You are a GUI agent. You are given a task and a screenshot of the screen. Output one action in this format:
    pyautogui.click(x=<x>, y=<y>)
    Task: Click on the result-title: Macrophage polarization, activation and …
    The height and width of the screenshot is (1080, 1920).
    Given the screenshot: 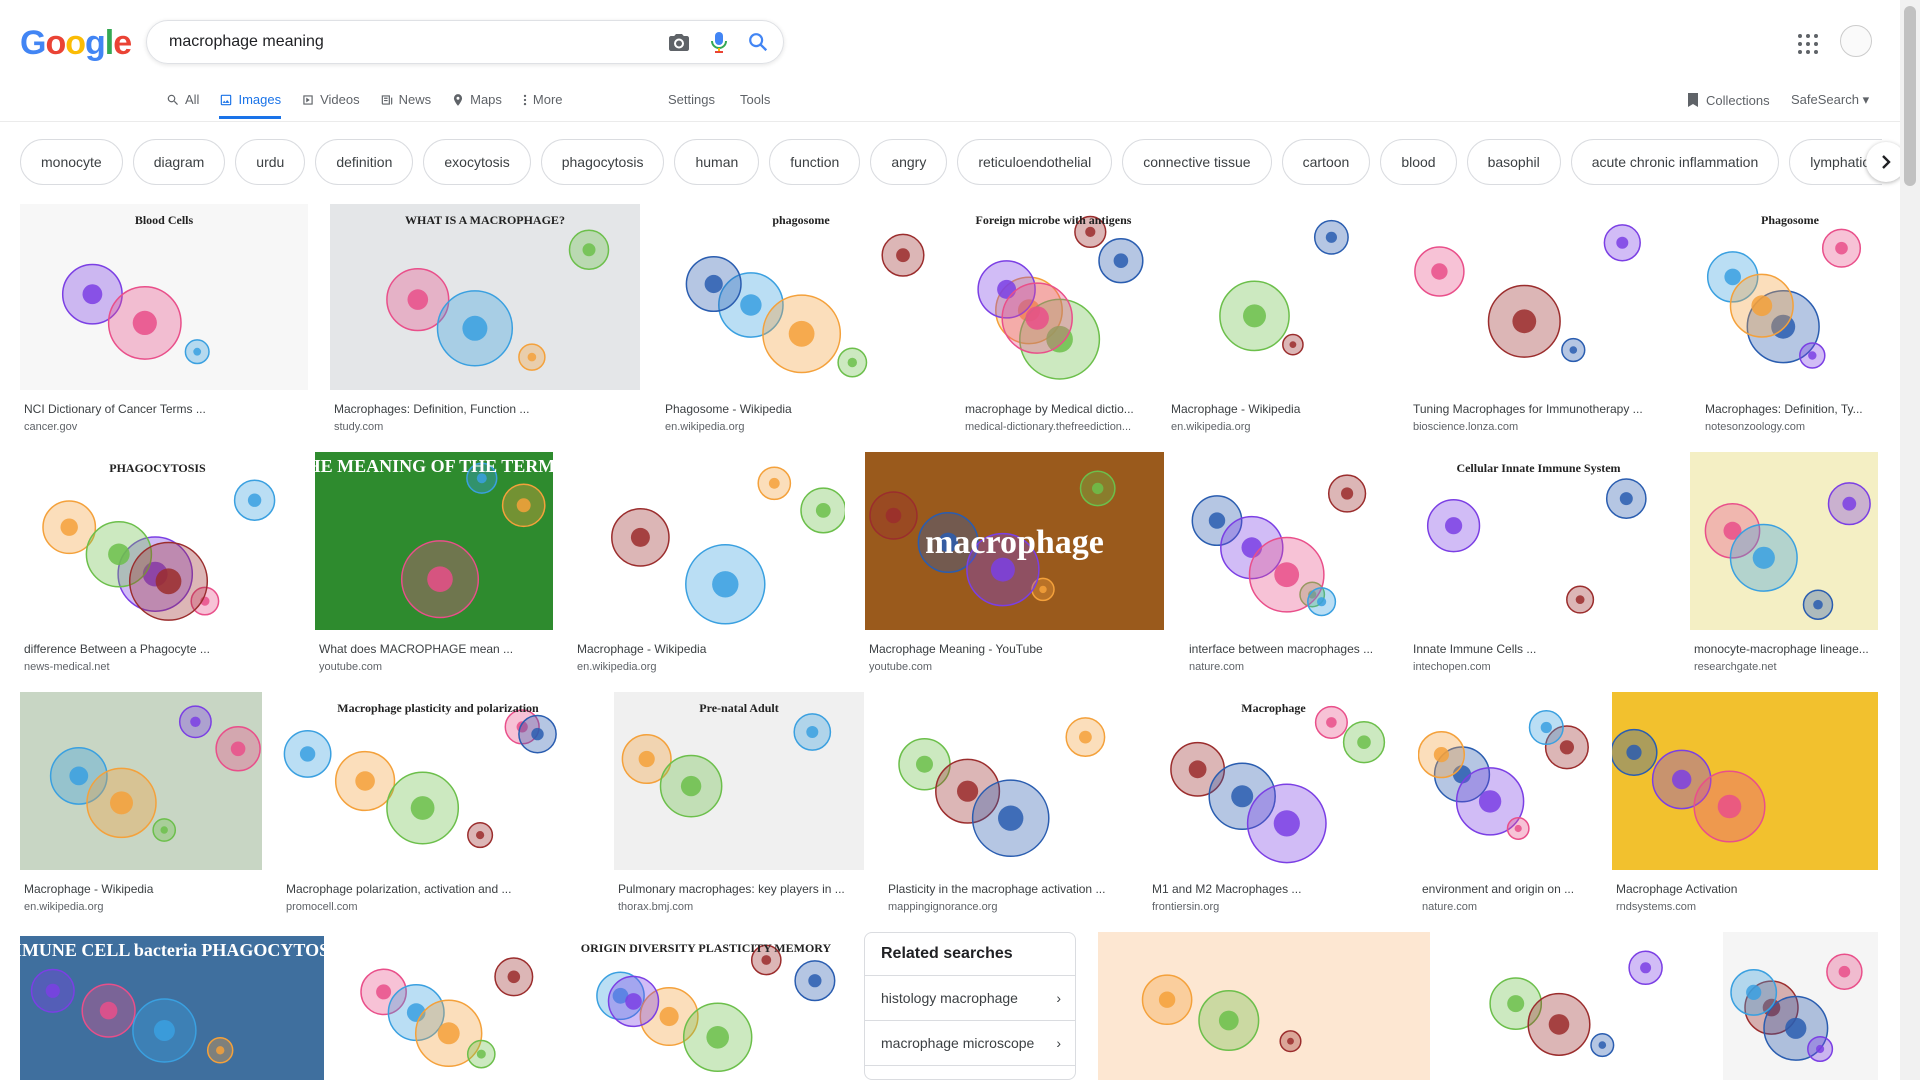 What is the action you would take?
    pyautogui.click(x=438, y=889)
    